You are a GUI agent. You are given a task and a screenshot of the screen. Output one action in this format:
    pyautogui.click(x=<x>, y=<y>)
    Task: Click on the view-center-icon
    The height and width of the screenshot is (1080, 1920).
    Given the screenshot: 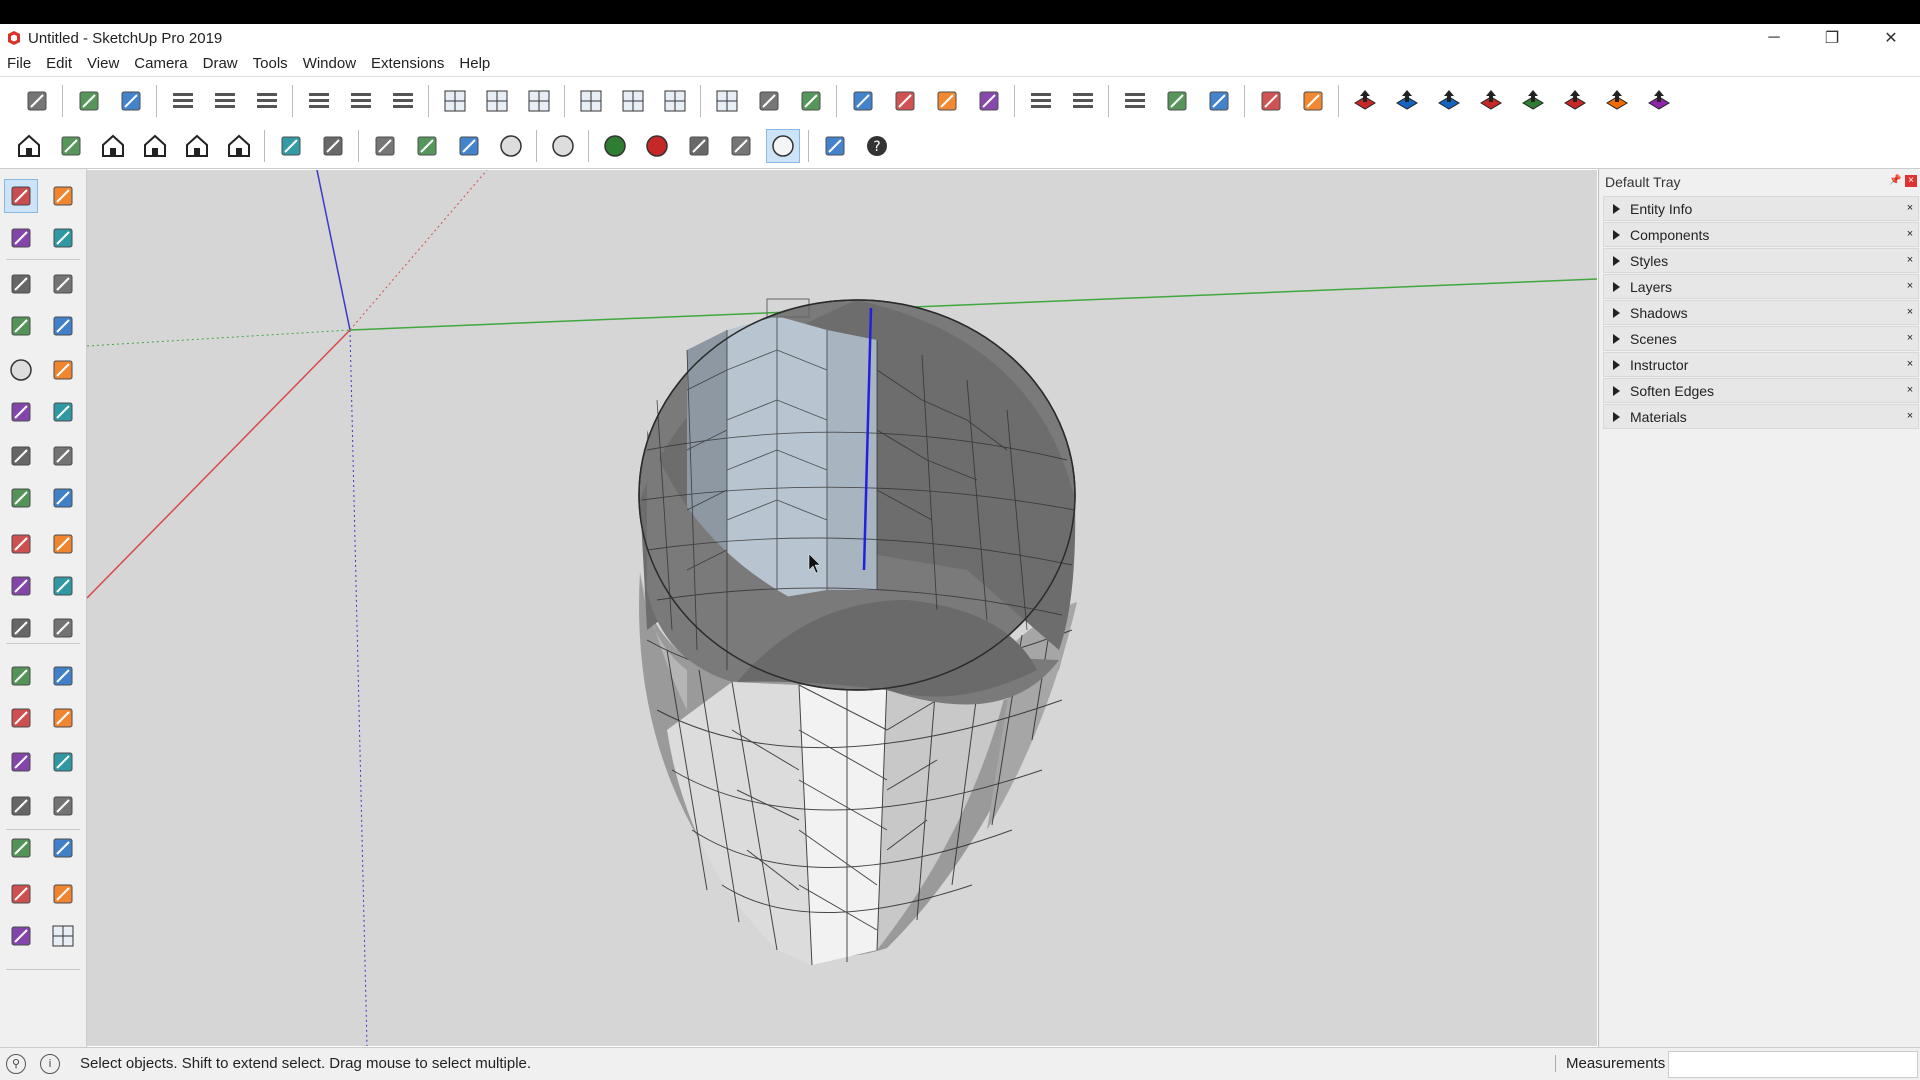 What is the action you would take?
    pyautogui.click(x=633, y=101)
    